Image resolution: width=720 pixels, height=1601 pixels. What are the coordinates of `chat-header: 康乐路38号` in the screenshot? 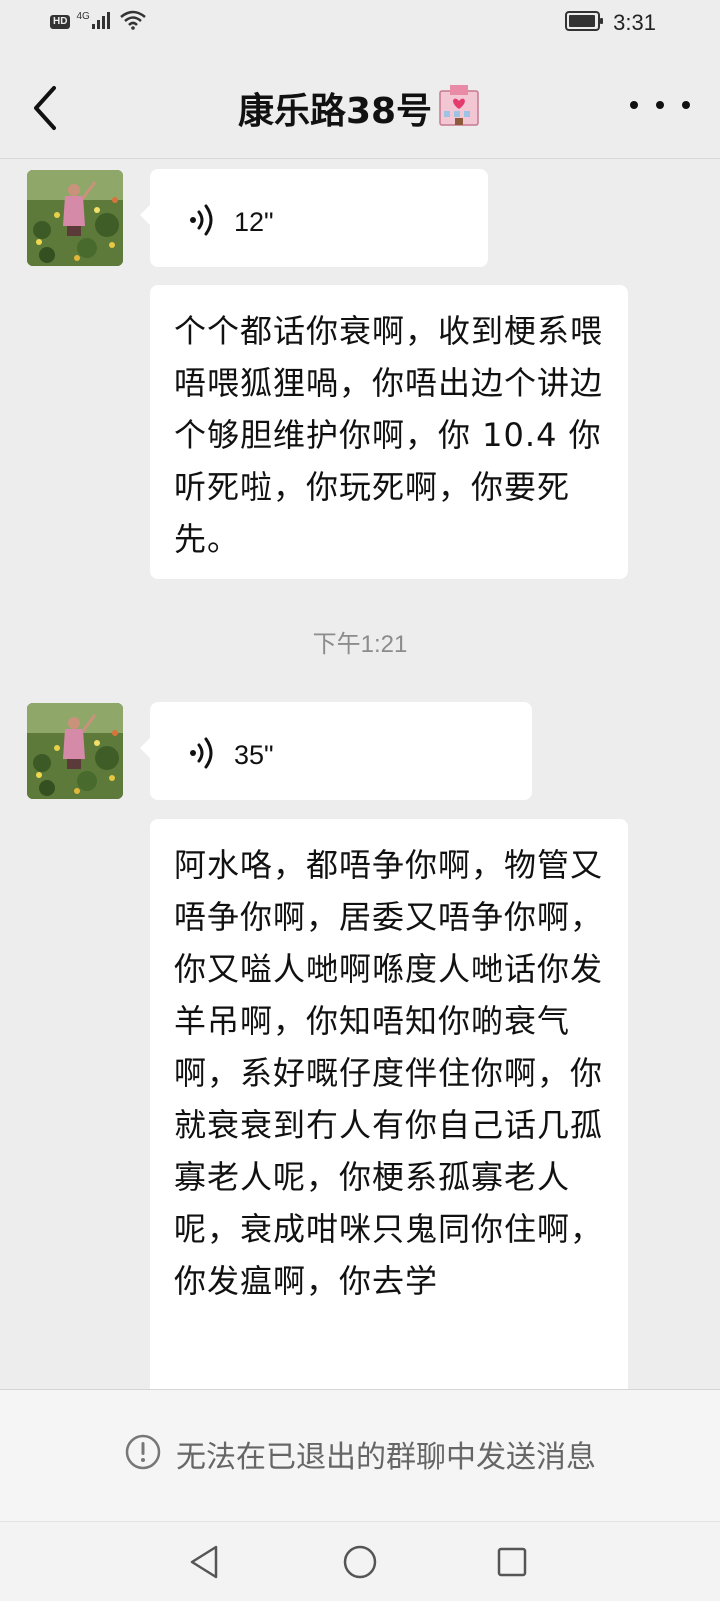 It's located at (360, 108).